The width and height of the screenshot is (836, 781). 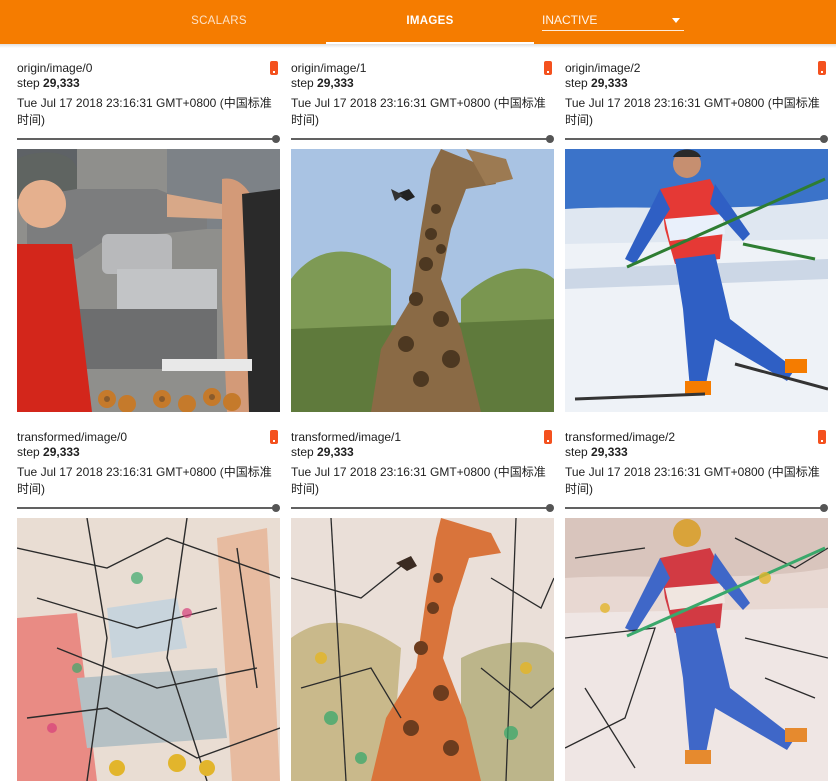 I want to click on image-tag-name: transformed/image/2, so click(x=620, y=437).